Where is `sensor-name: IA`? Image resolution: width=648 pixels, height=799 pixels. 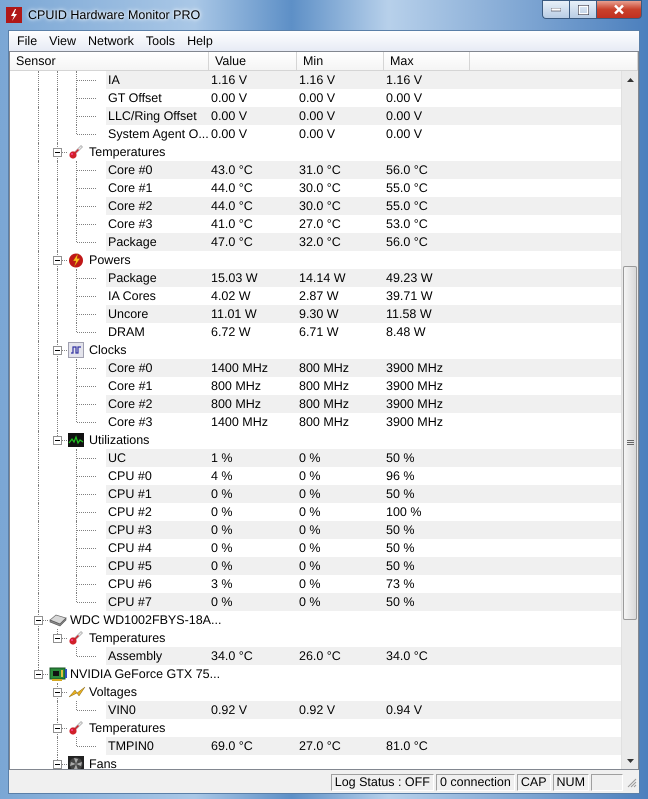
sensor-name: IA is located at coordinates (157, 80).